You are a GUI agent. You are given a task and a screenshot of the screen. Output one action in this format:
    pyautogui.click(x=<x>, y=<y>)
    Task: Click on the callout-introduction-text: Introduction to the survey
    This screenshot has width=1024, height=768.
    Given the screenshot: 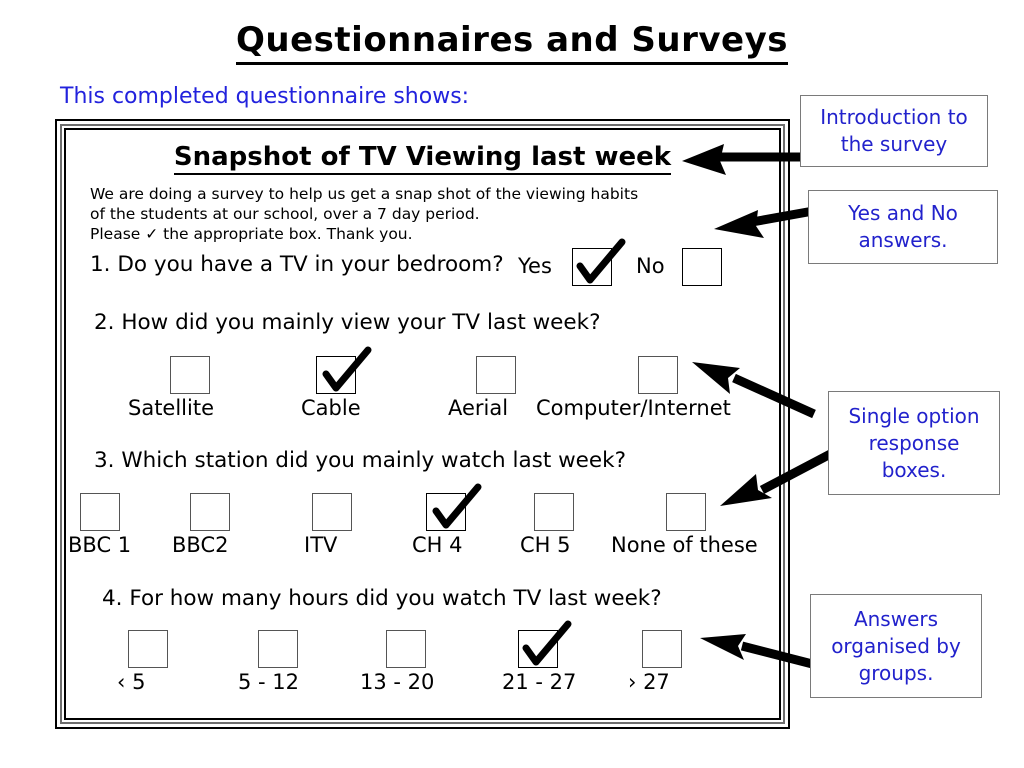 What is the action you would take?
    pyautogui.click(x=894, y=130)
    